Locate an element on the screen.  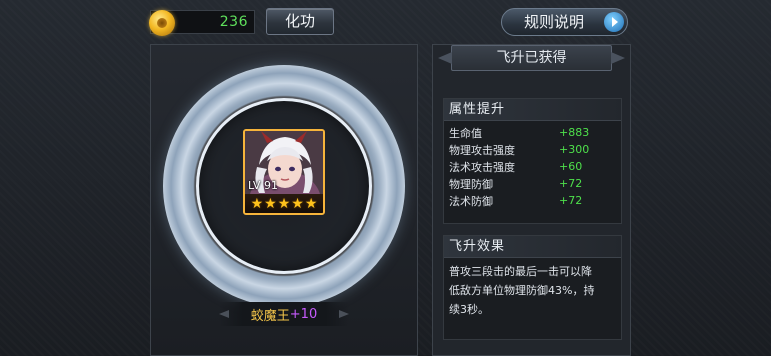
banner-ornament-right is located at coordinates (618, 58).